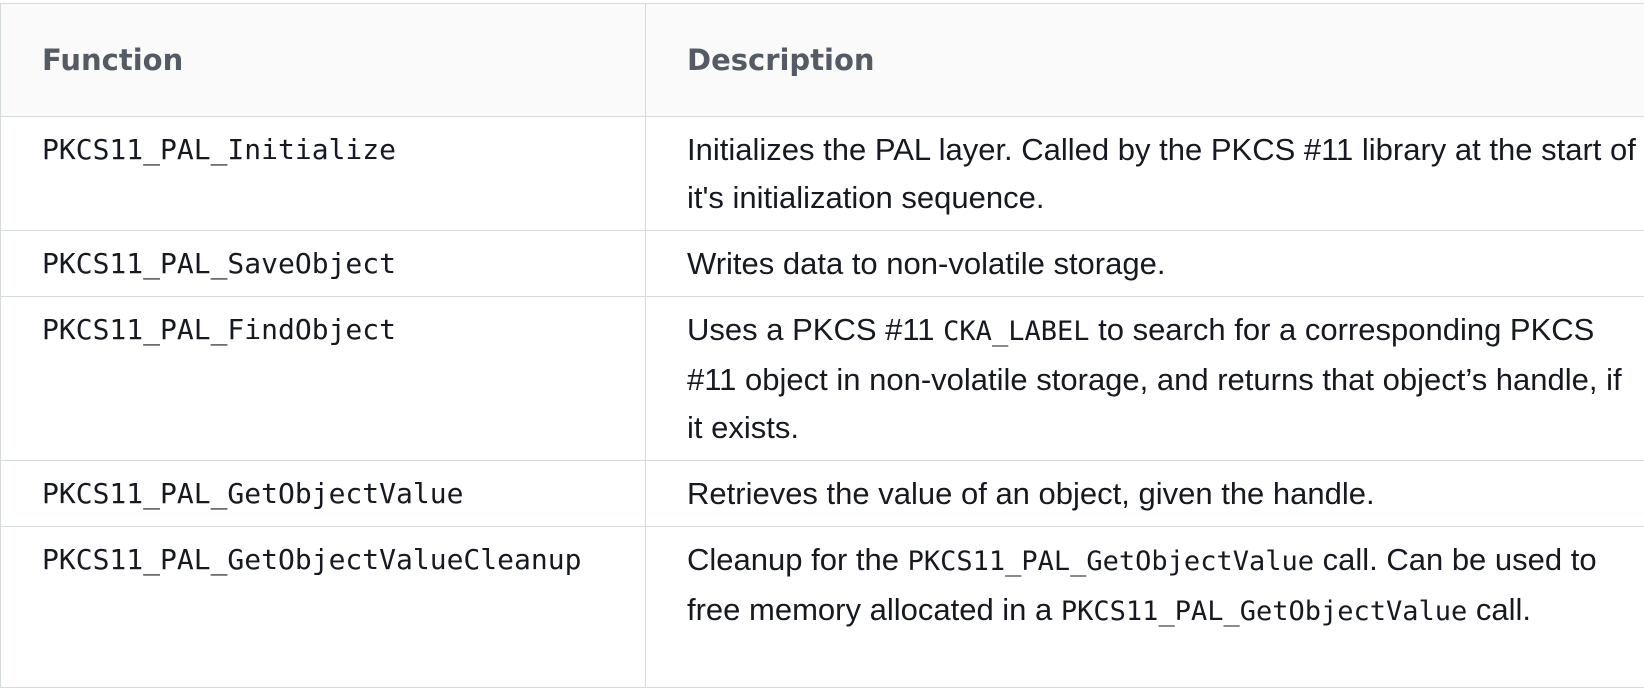 The image size is (1644, 688). Describe the element at coordinates (253, 493) in the screenshot. I see `function-name: PKCS11_PAL_GetObjectValue` at that location.